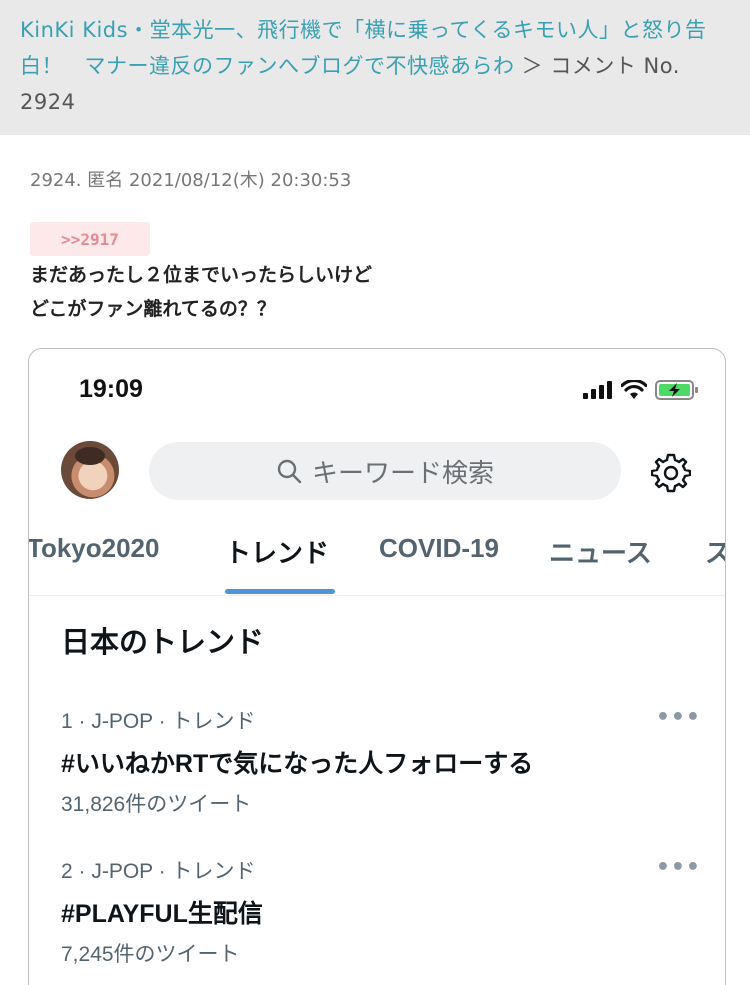 This screenshot has width=750, height=985. I want to click on search-input: キーワード検索, so click(385, 471).